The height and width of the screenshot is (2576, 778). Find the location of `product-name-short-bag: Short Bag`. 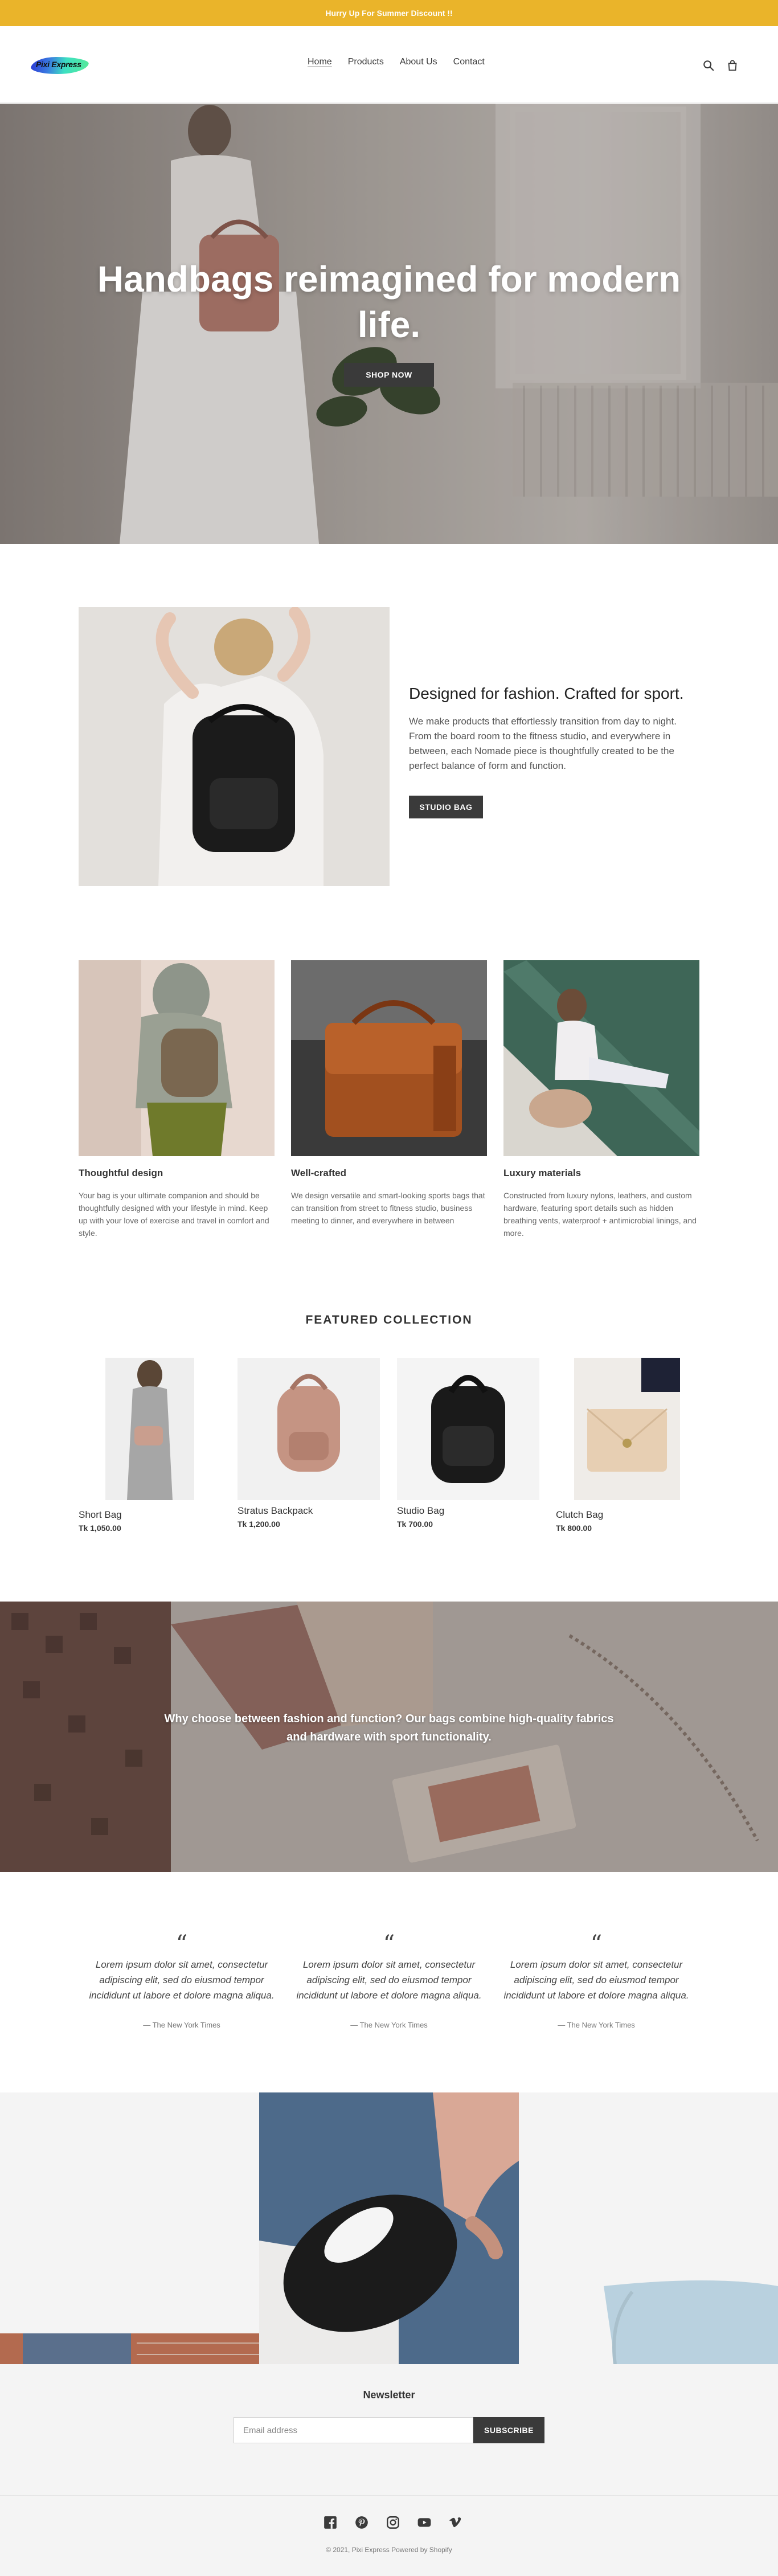

product-name-short-bag: Short Bag is located at coordinates (101, 1515).